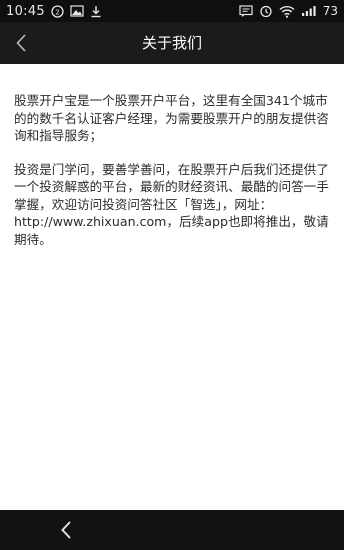 The width and height of the screenshot is (344, 550). I want to click on page-title: 关于我们, so click(171, 43).